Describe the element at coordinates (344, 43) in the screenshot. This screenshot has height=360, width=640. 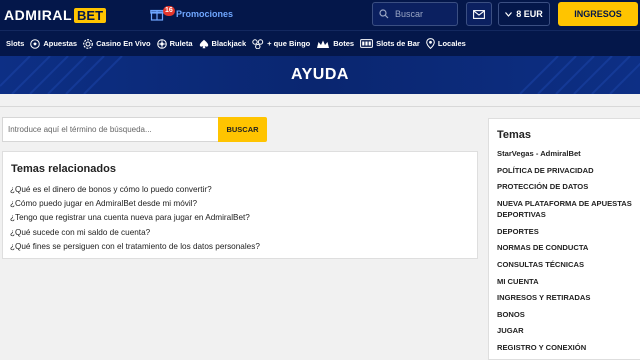
I see `nav-item-label: Botes` at that location.